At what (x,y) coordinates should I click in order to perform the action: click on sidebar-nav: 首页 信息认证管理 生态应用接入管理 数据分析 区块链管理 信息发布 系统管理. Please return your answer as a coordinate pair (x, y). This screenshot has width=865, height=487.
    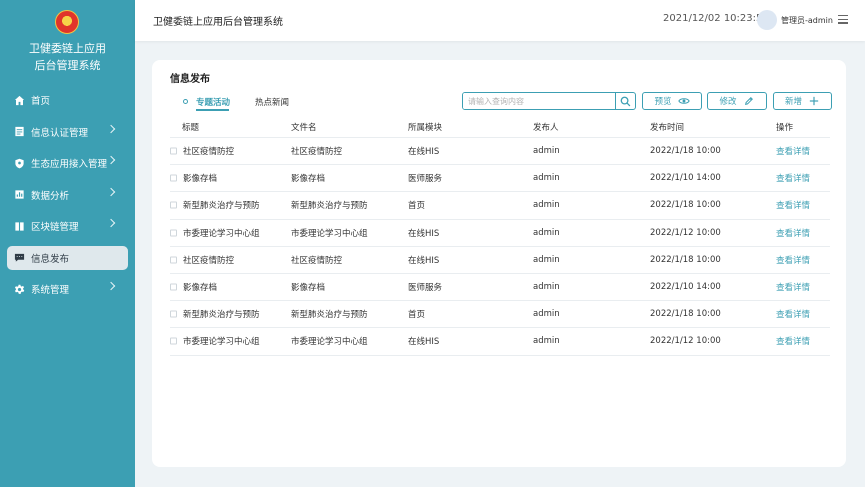
    Looking at the image, I should click on (67, 198).